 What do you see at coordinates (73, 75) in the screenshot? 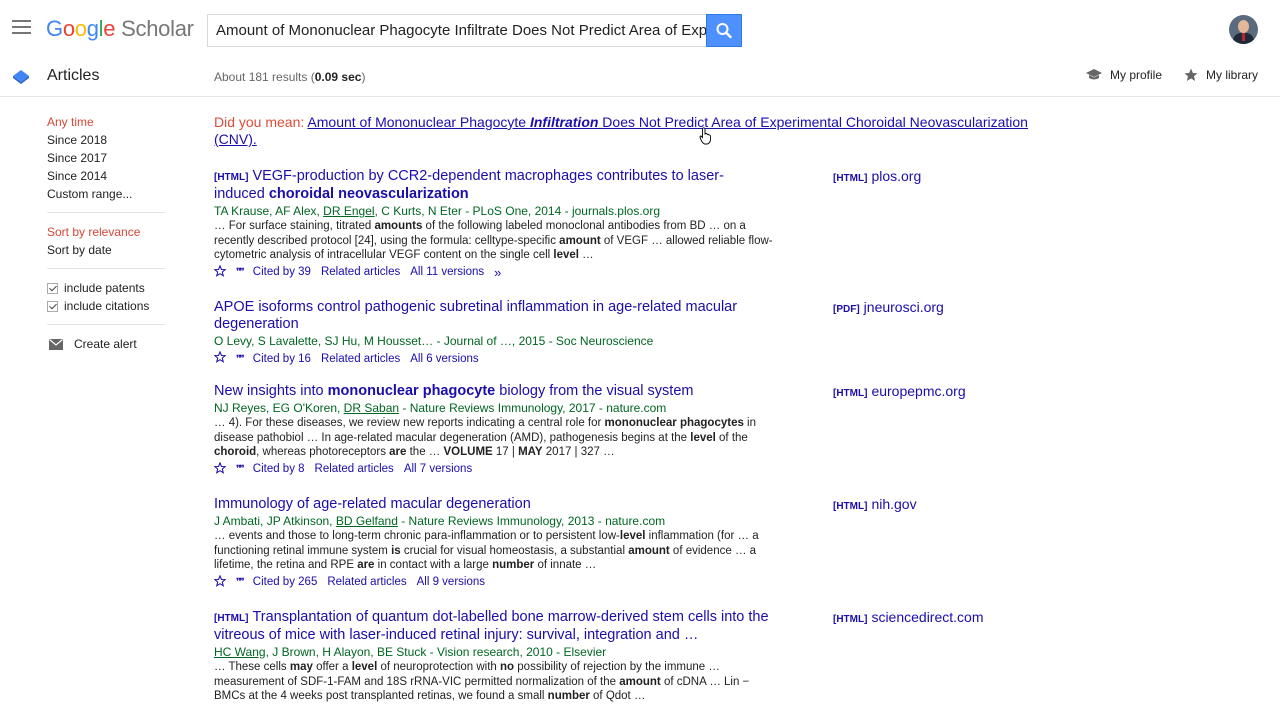
I see `section-title: Articles` at bounding box center [73, 75].